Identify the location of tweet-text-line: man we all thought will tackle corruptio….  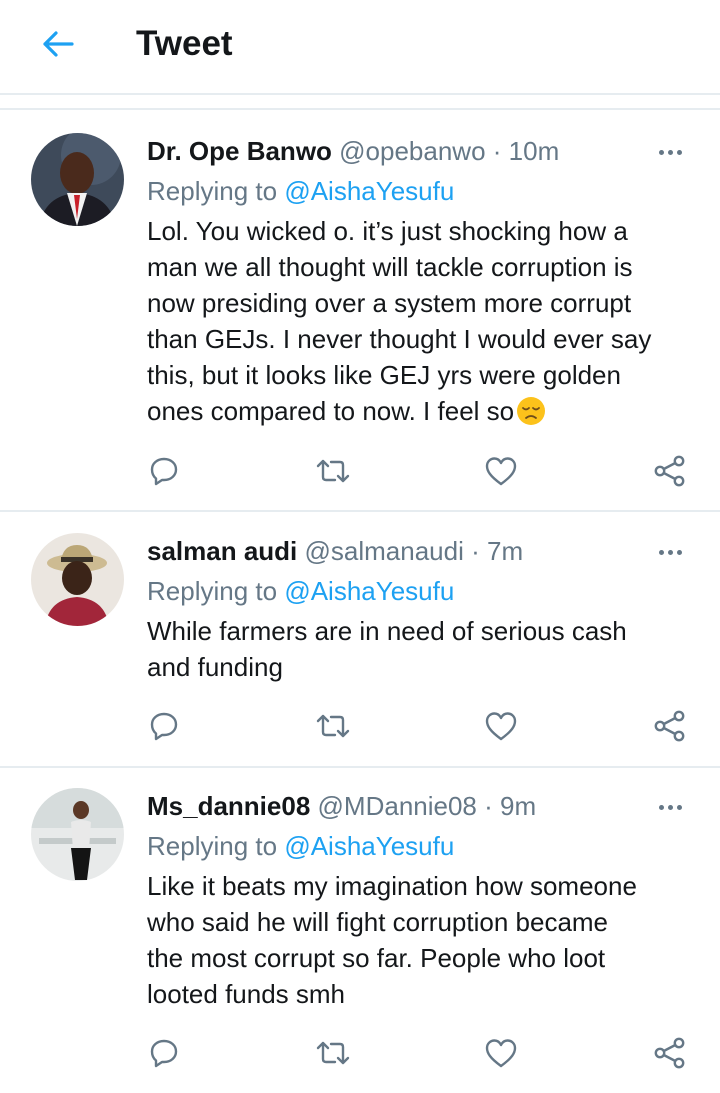
(390, 267).